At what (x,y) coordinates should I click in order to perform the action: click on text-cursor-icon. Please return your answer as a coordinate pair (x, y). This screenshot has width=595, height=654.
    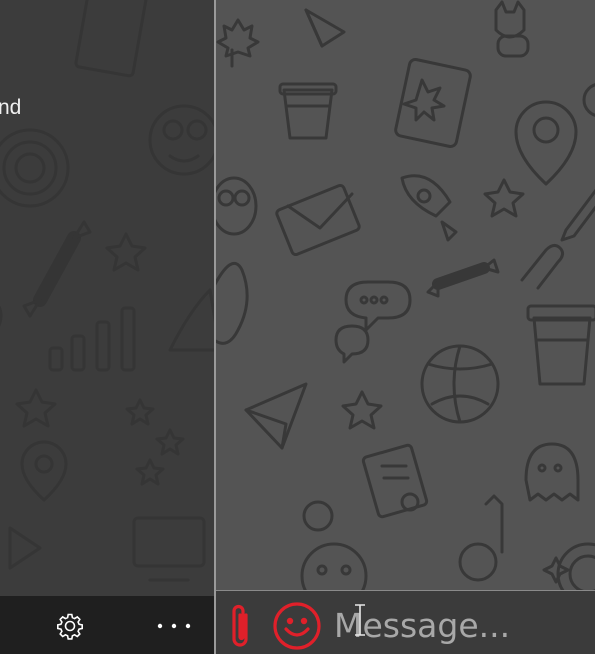
    Looking at the image, I should click on (360, 620).